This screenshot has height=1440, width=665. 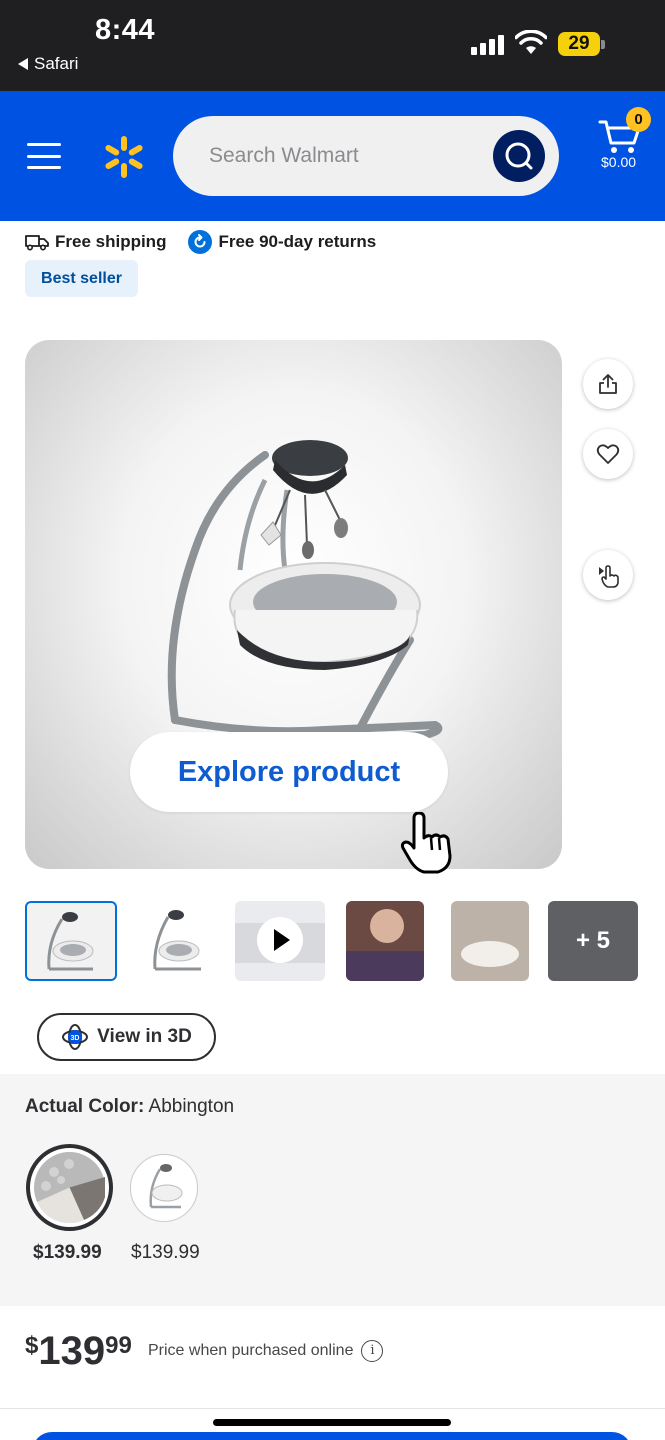 What do you see at coordinates (32, 1345) in the screenshot?
I see `price-currency: $` at bounding box center [32, 1345].